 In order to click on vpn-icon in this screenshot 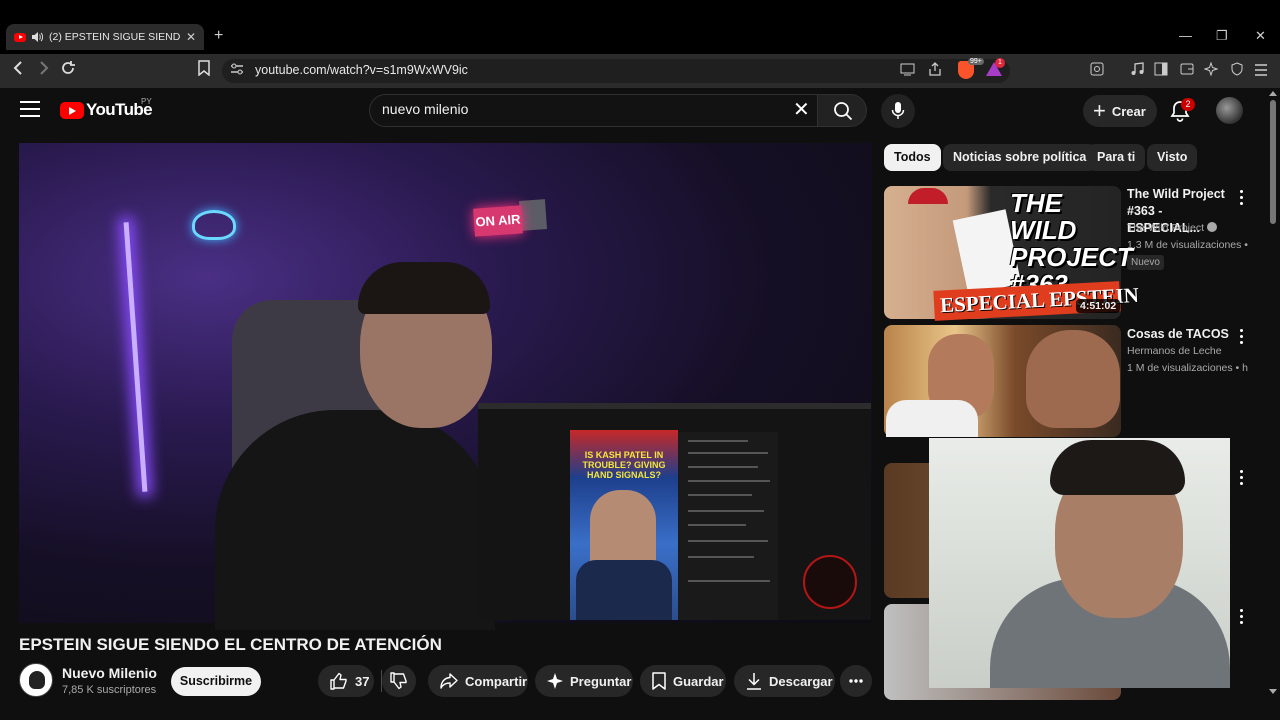, I will do `click(1237, 72)`.